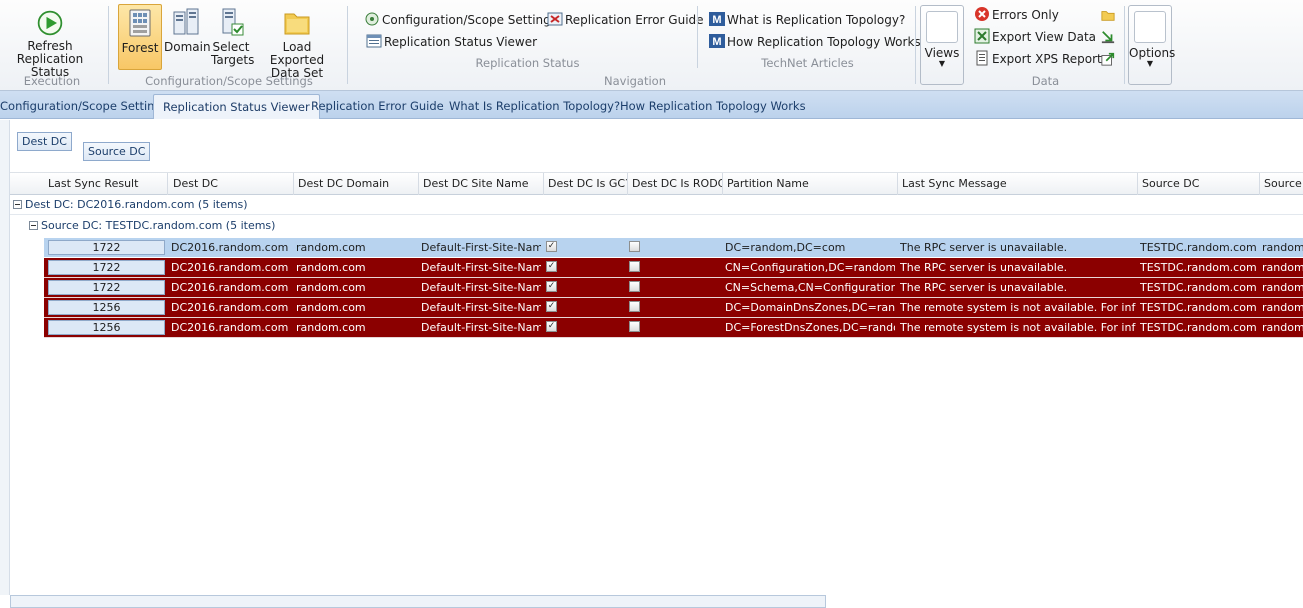 The width and height of the screenshot is (1303, 608). I want to click on domain-button: Domain, so click(186, 37).